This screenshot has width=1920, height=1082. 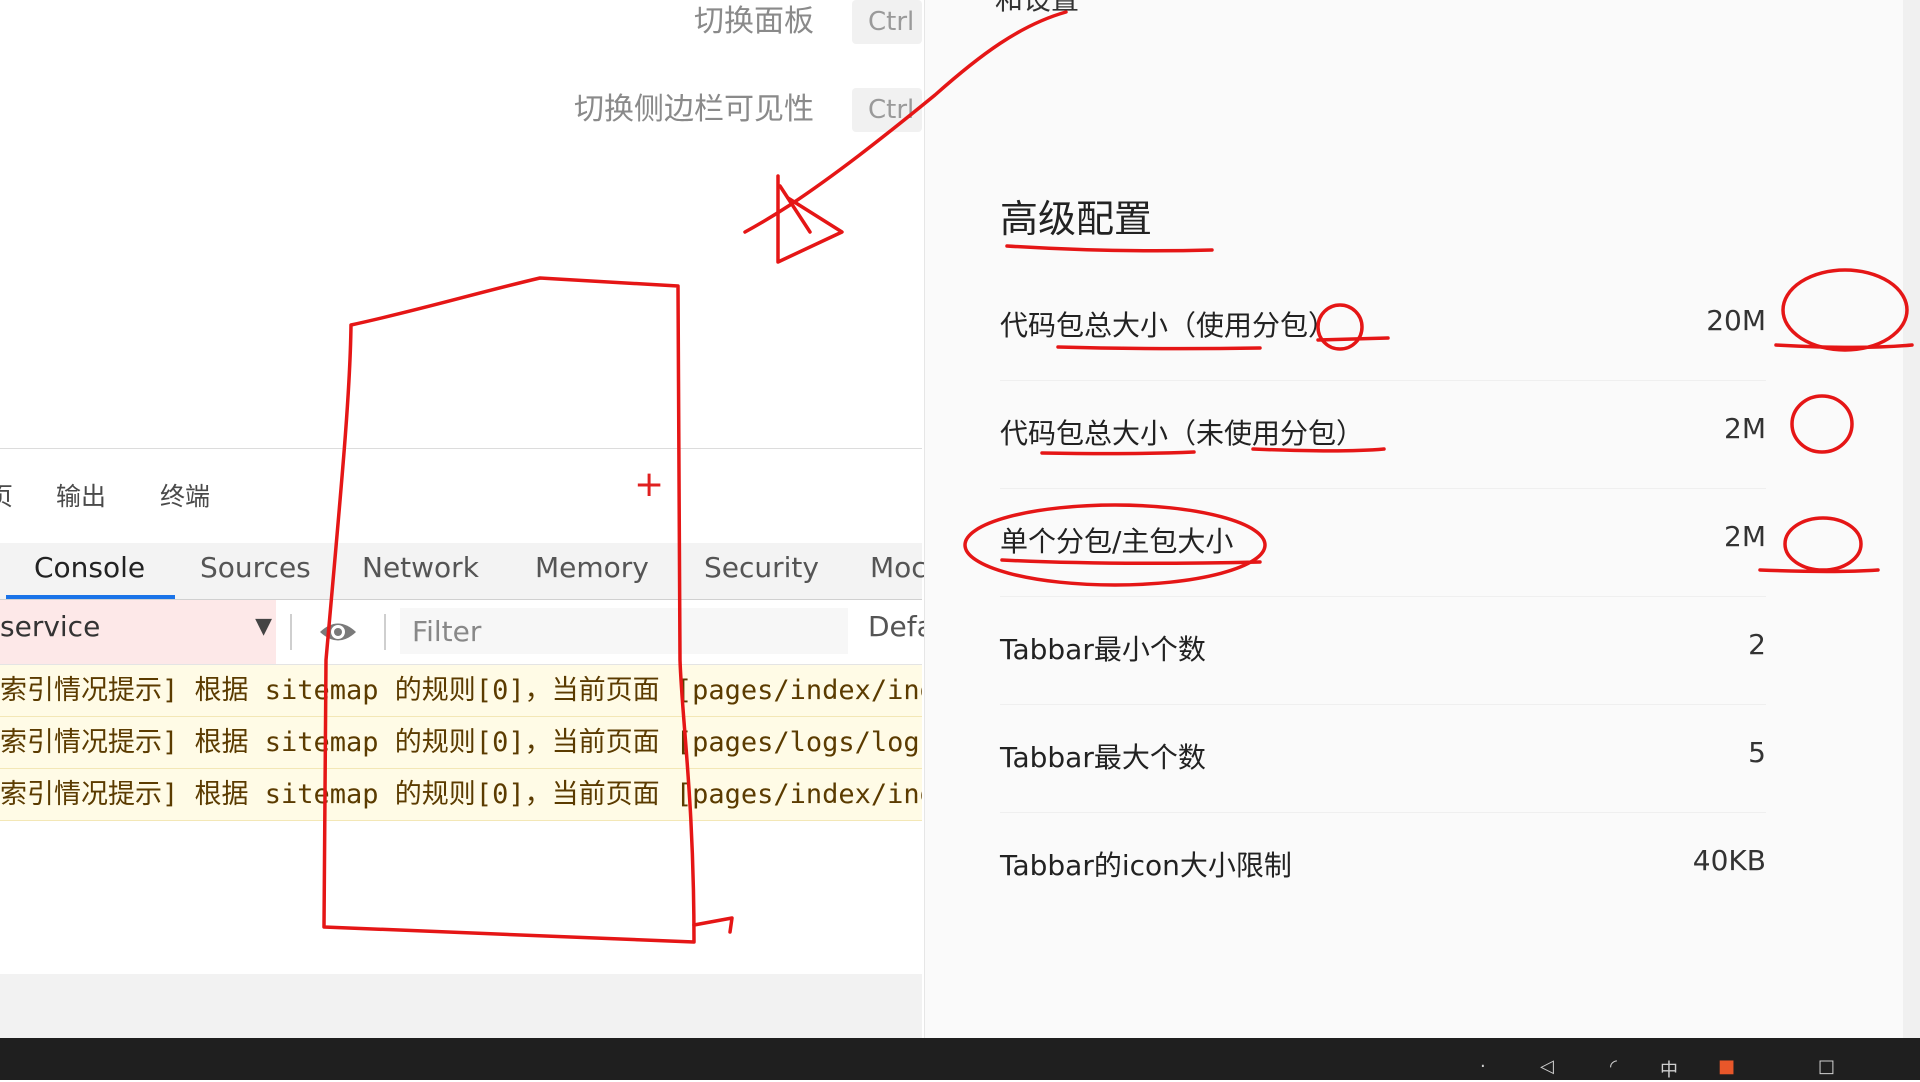 What do you see at coordinates (1103, 757) in the screenshot?
I see `limit-label: Tabbar最大个数` at bounding box center [1103, 757].